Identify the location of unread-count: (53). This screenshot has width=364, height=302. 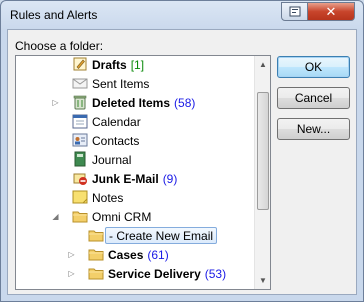
(215, 273).